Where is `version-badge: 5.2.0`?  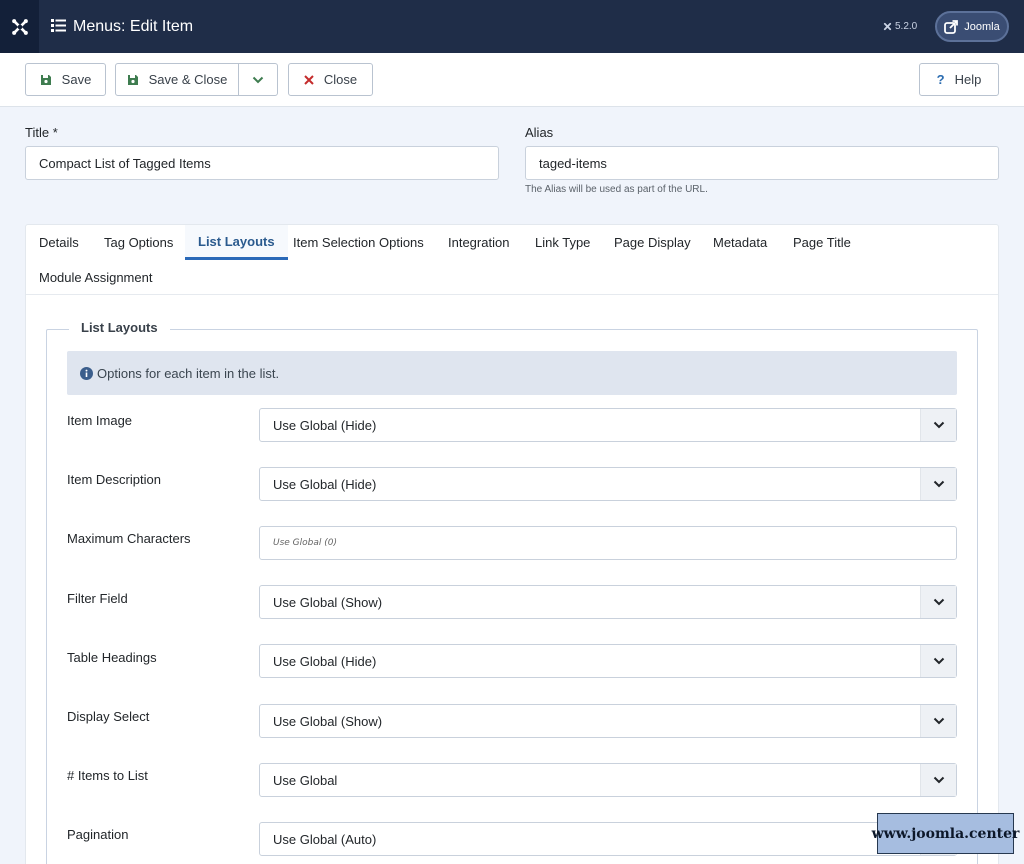
version-badge: 5.2.0 is located at coordinates (900, 26).